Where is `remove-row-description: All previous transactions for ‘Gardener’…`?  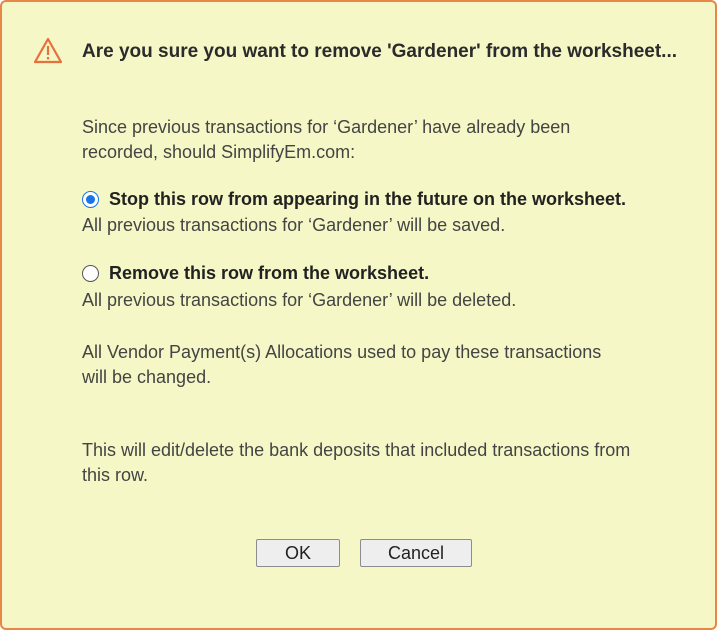
remove-row-description: All previous transactions for ‘Gardener’… is located at coordinates (299, 300).